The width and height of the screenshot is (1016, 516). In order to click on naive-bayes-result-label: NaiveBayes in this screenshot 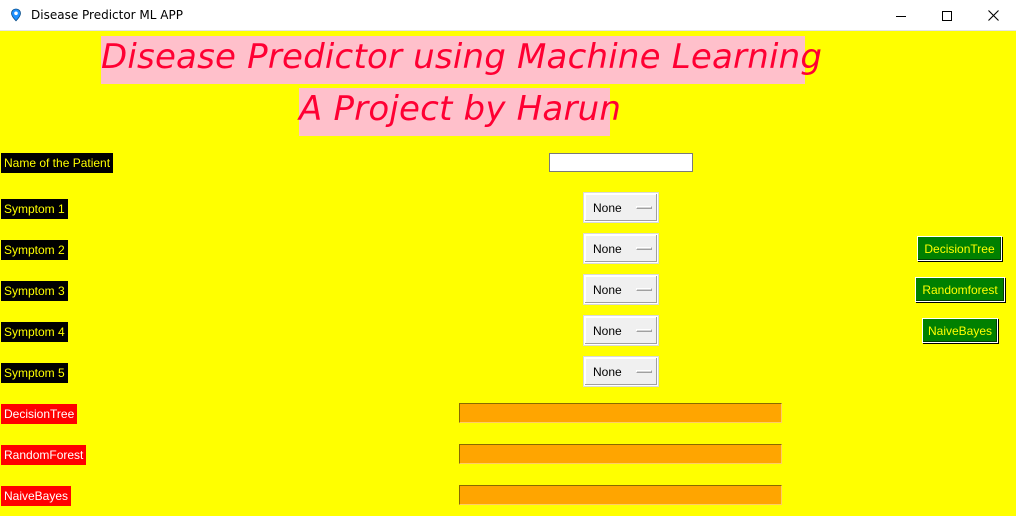, I will do `click(36, 496)`.